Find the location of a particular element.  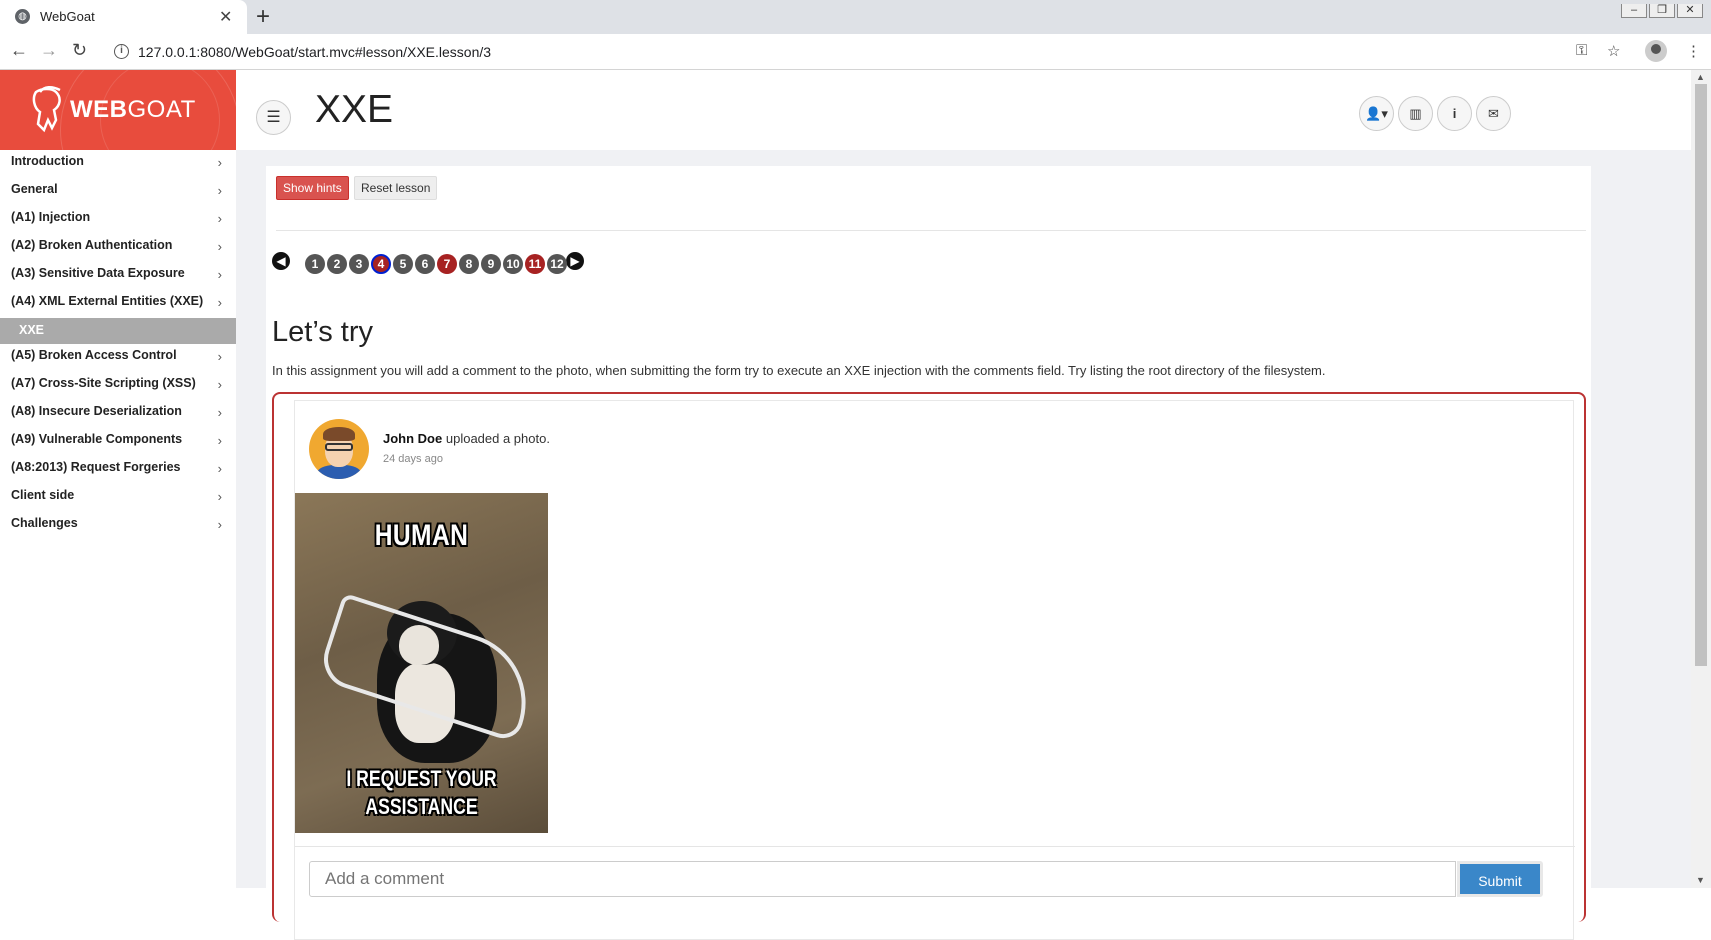

webgoat-logo: WEBGOAT is located at coordinates (118, 110).